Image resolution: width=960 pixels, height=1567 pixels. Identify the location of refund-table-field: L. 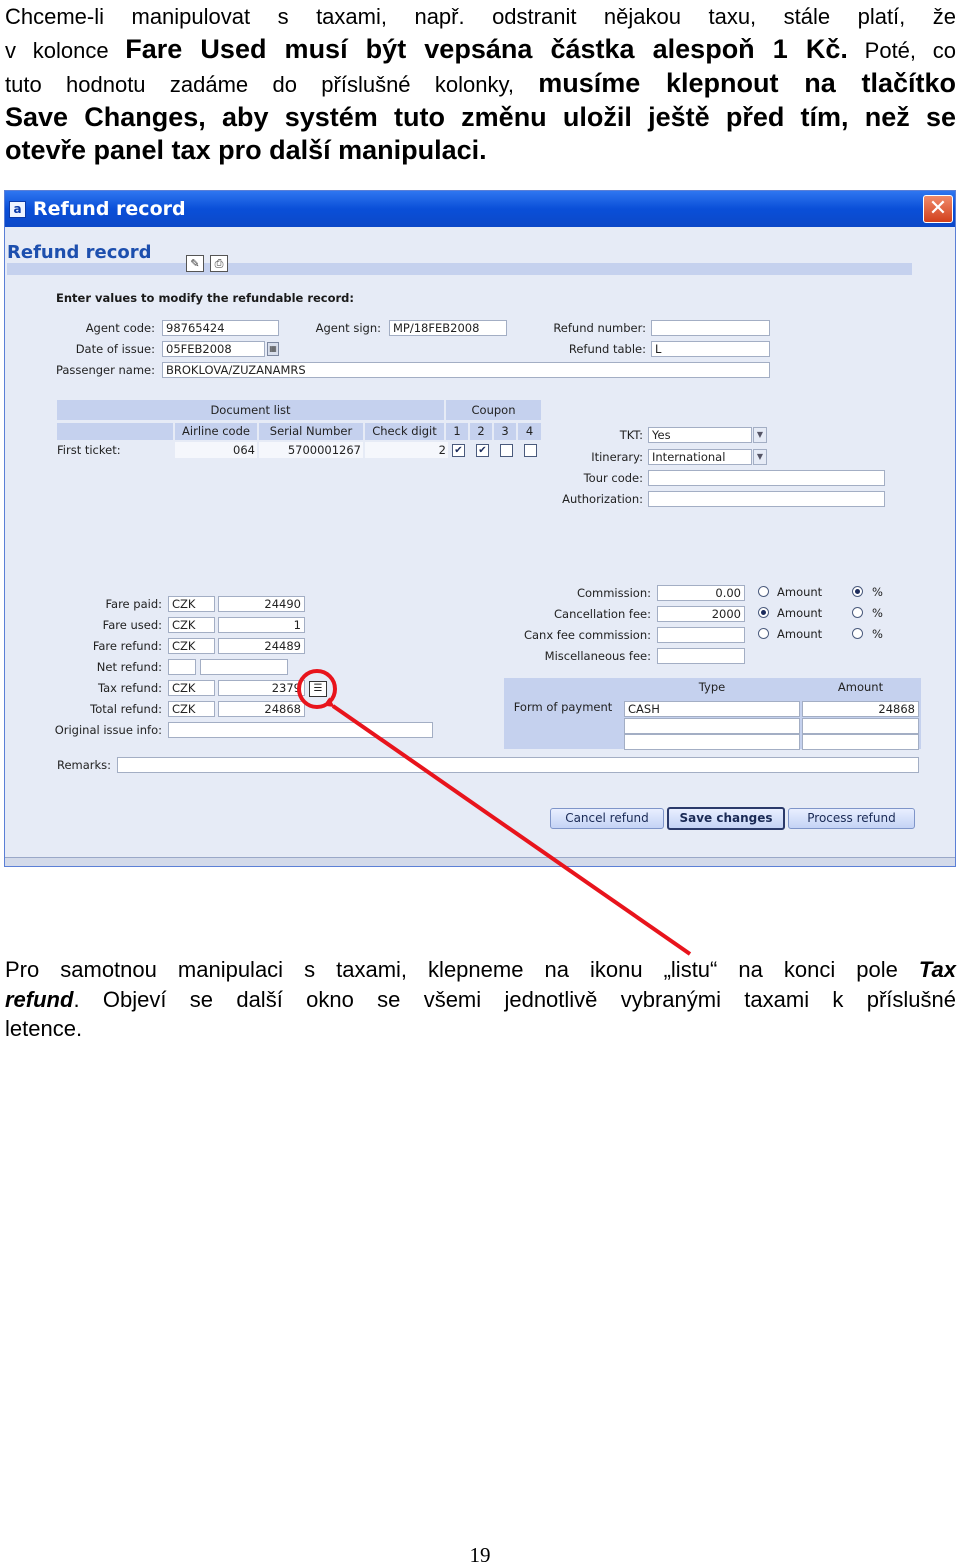
(710, 349).